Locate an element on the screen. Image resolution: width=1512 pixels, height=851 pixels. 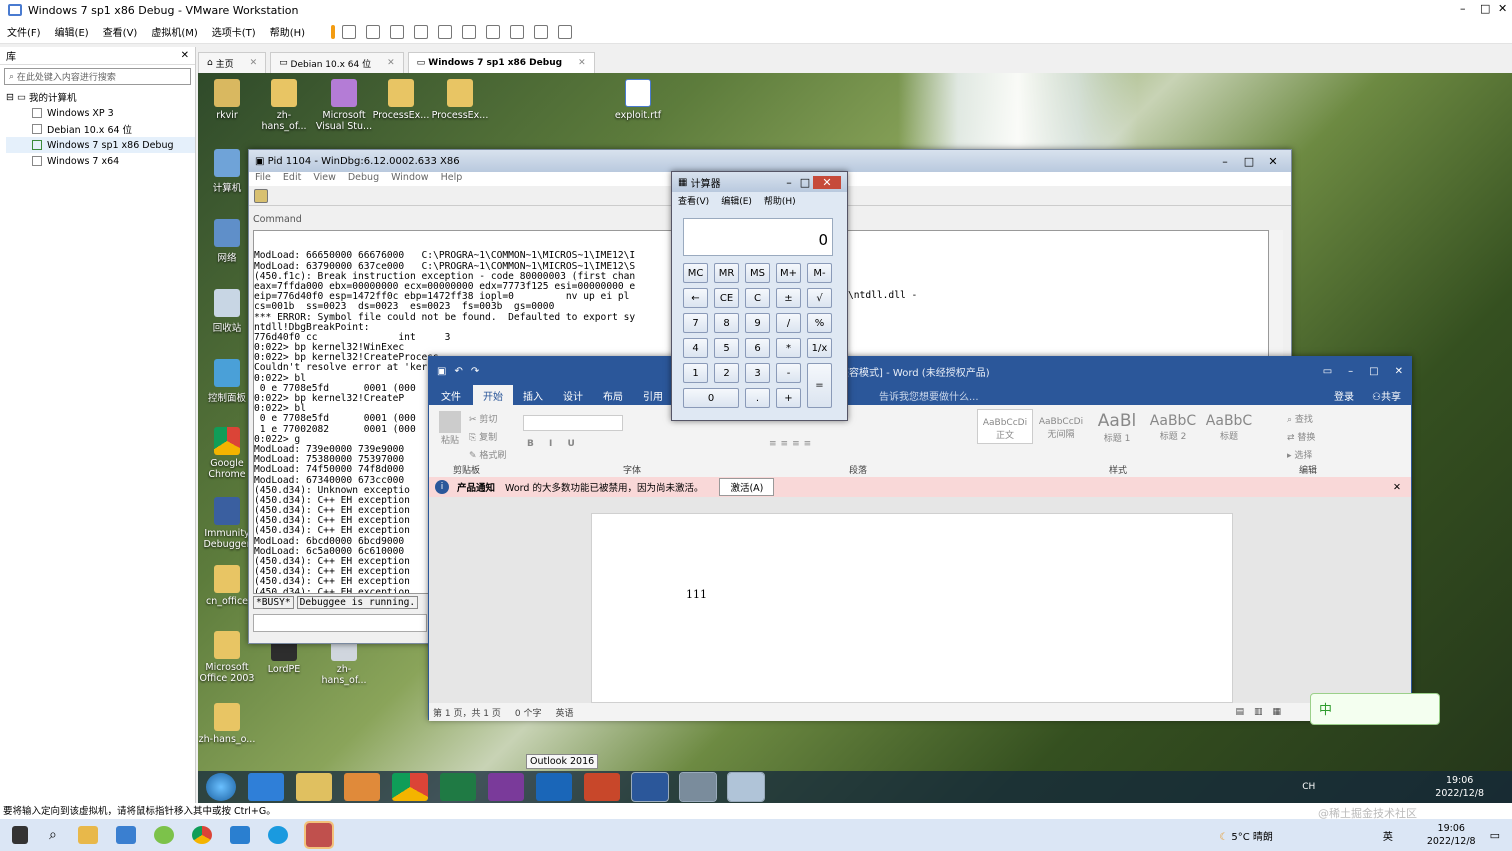
unity-icon is located at coordinates (517, 31).